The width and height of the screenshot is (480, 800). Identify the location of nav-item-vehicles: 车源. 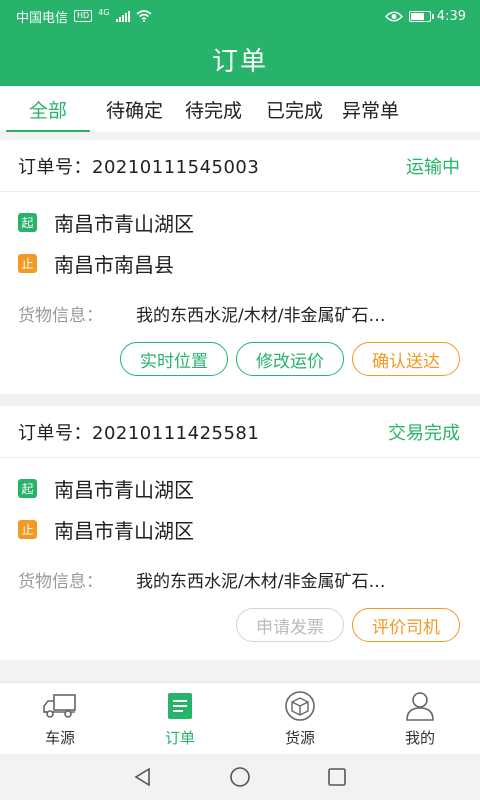
(60, 718).